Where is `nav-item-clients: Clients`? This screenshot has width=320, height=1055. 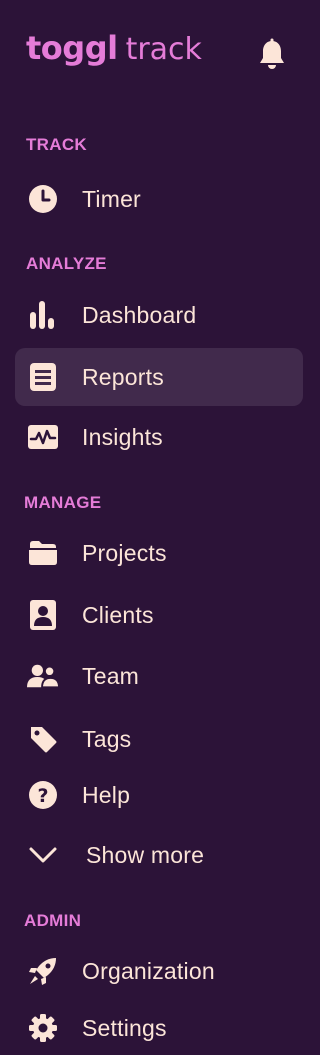 nav-item-clients: Clients is located at coordinates (159, 615).